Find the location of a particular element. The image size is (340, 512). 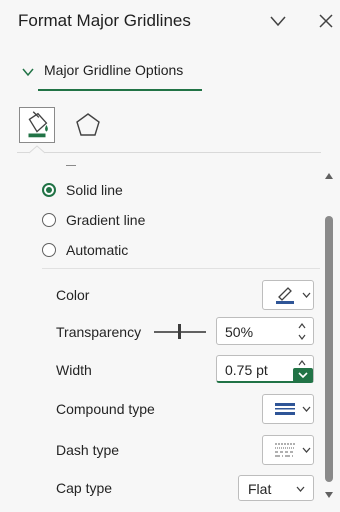

radio-label: Automatic is located at coordinates (97, 250).